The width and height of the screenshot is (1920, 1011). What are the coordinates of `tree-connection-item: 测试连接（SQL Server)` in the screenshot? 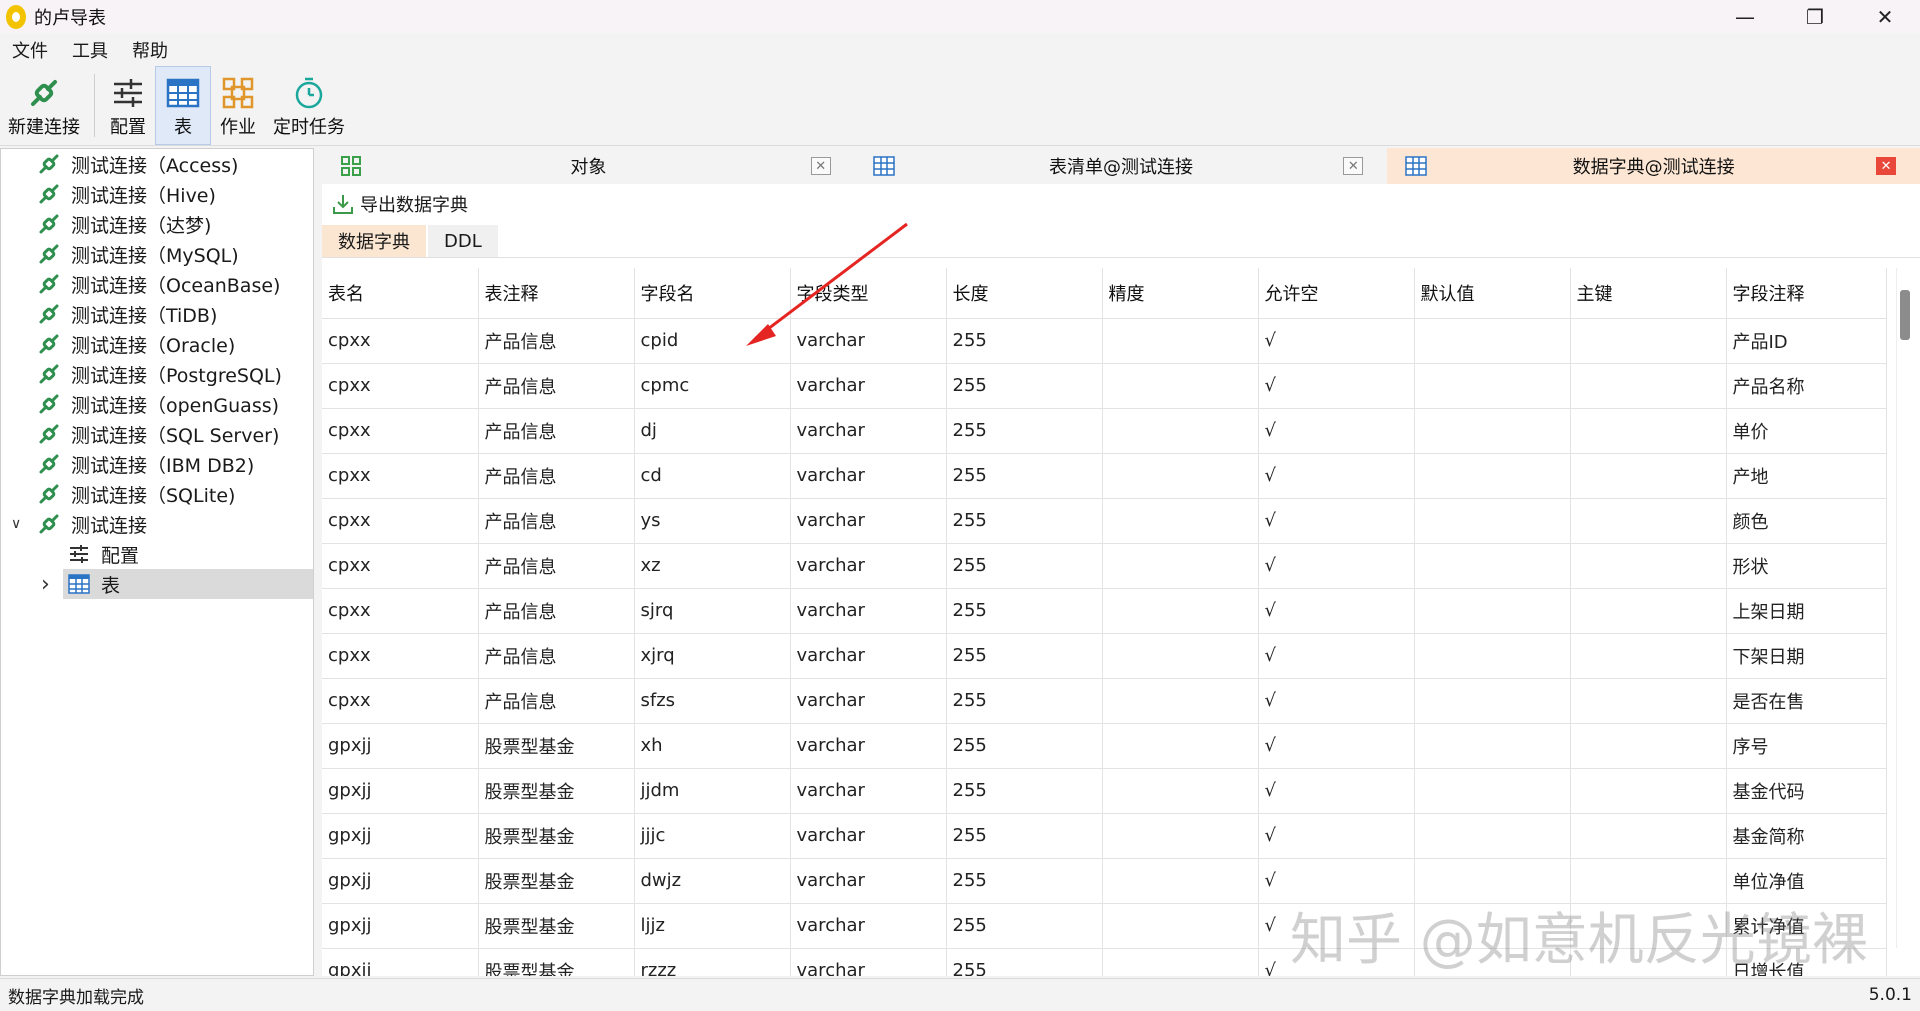 It's located at (157, 434).